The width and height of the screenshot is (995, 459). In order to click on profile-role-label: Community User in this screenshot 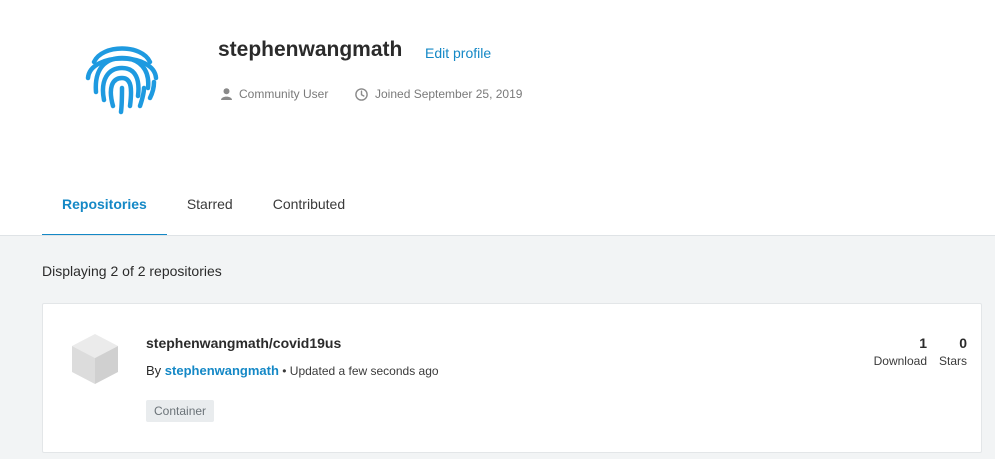, I will do `click(284, 94)`.